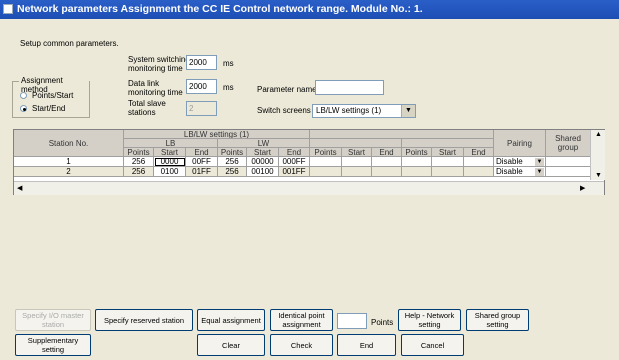  Describe the element at coordinates (170, 172) in the screenshot. I see `row2-lb-start: 0100` at that location.